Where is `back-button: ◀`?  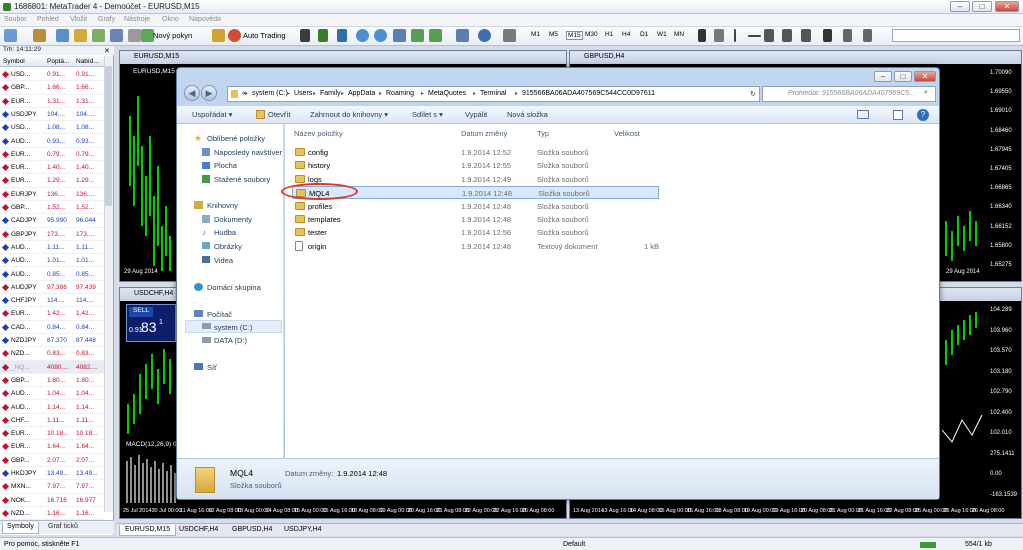
back-button: ◀ is located at coordinates (192, 93).